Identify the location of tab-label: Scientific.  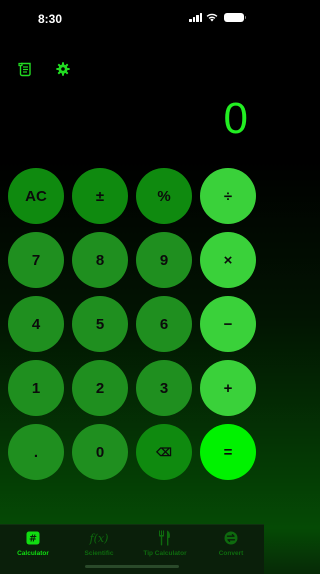
(99, 553).